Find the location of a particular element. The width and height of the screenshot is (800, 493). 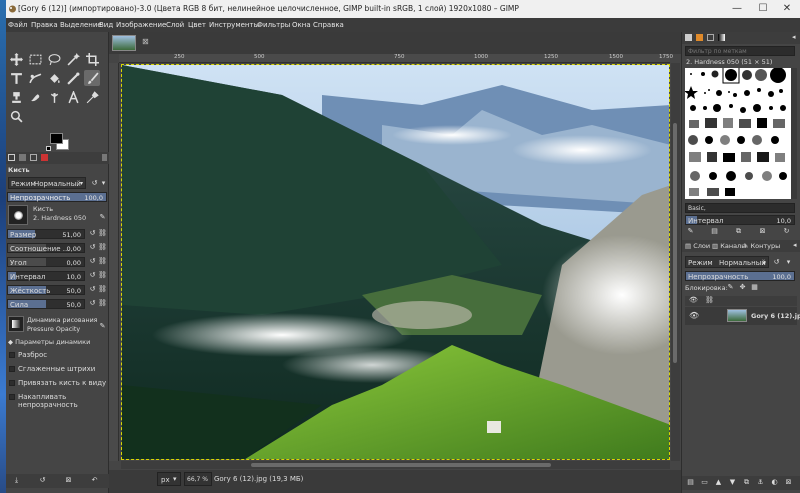

lower-layer-icon: ▼ is located at coordinates (732, 482).